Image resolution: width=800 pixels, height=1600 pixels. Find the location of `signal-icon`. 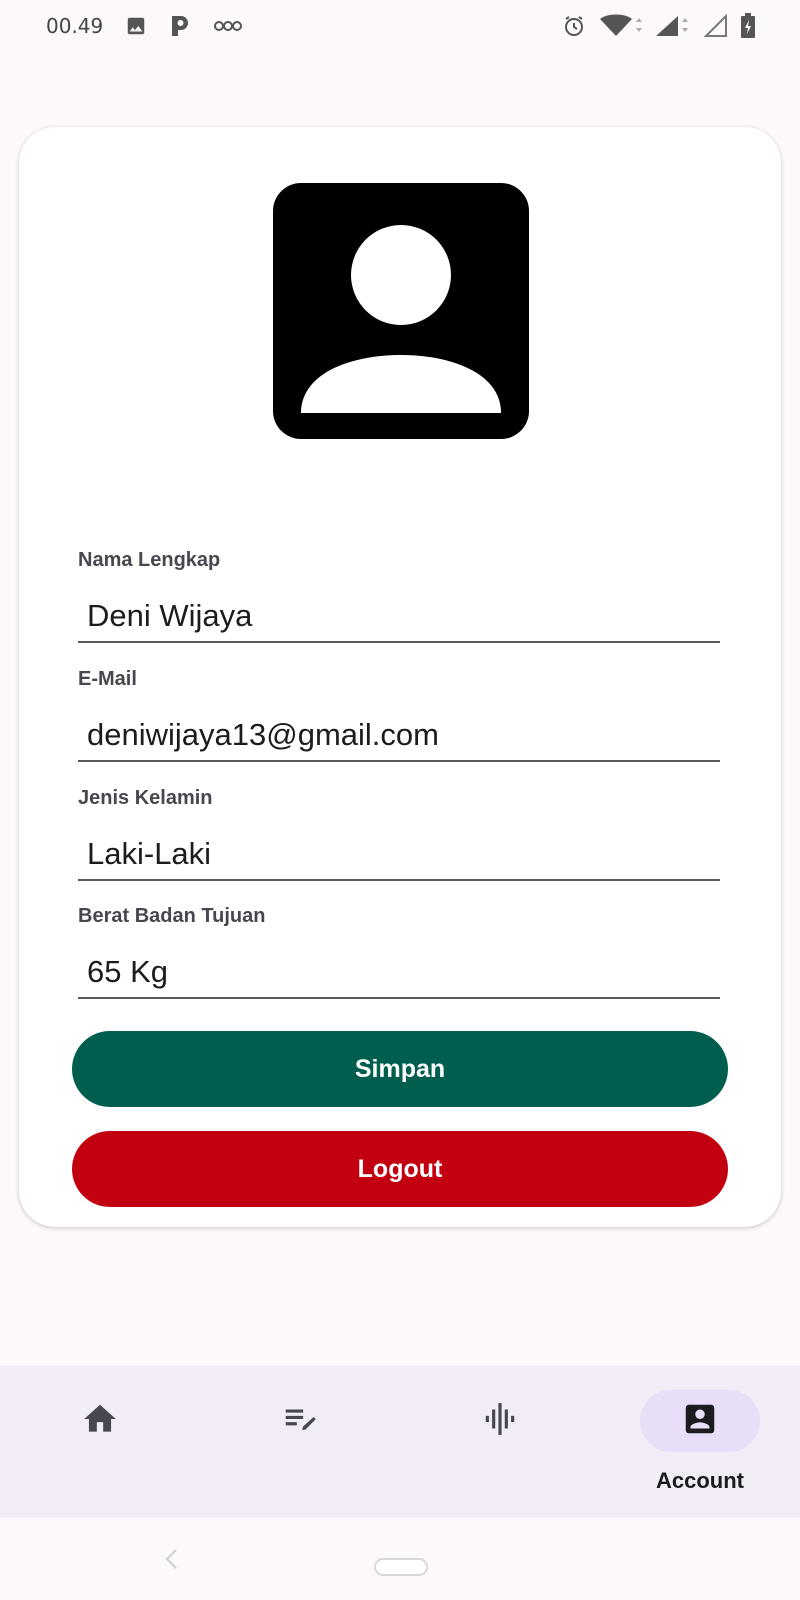

signal-icon is located at coordinates (673, 26).